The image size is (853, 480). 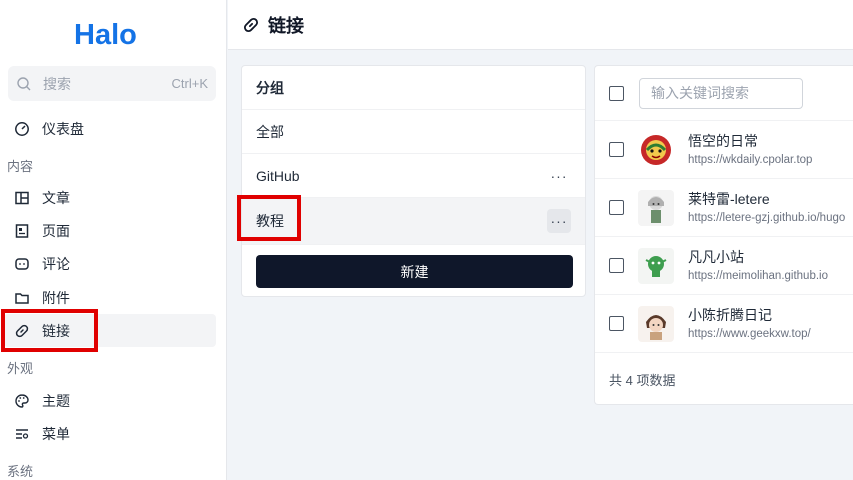 I want to click on sidebar-item-menus: 菜单, so click(x=110, y=433).